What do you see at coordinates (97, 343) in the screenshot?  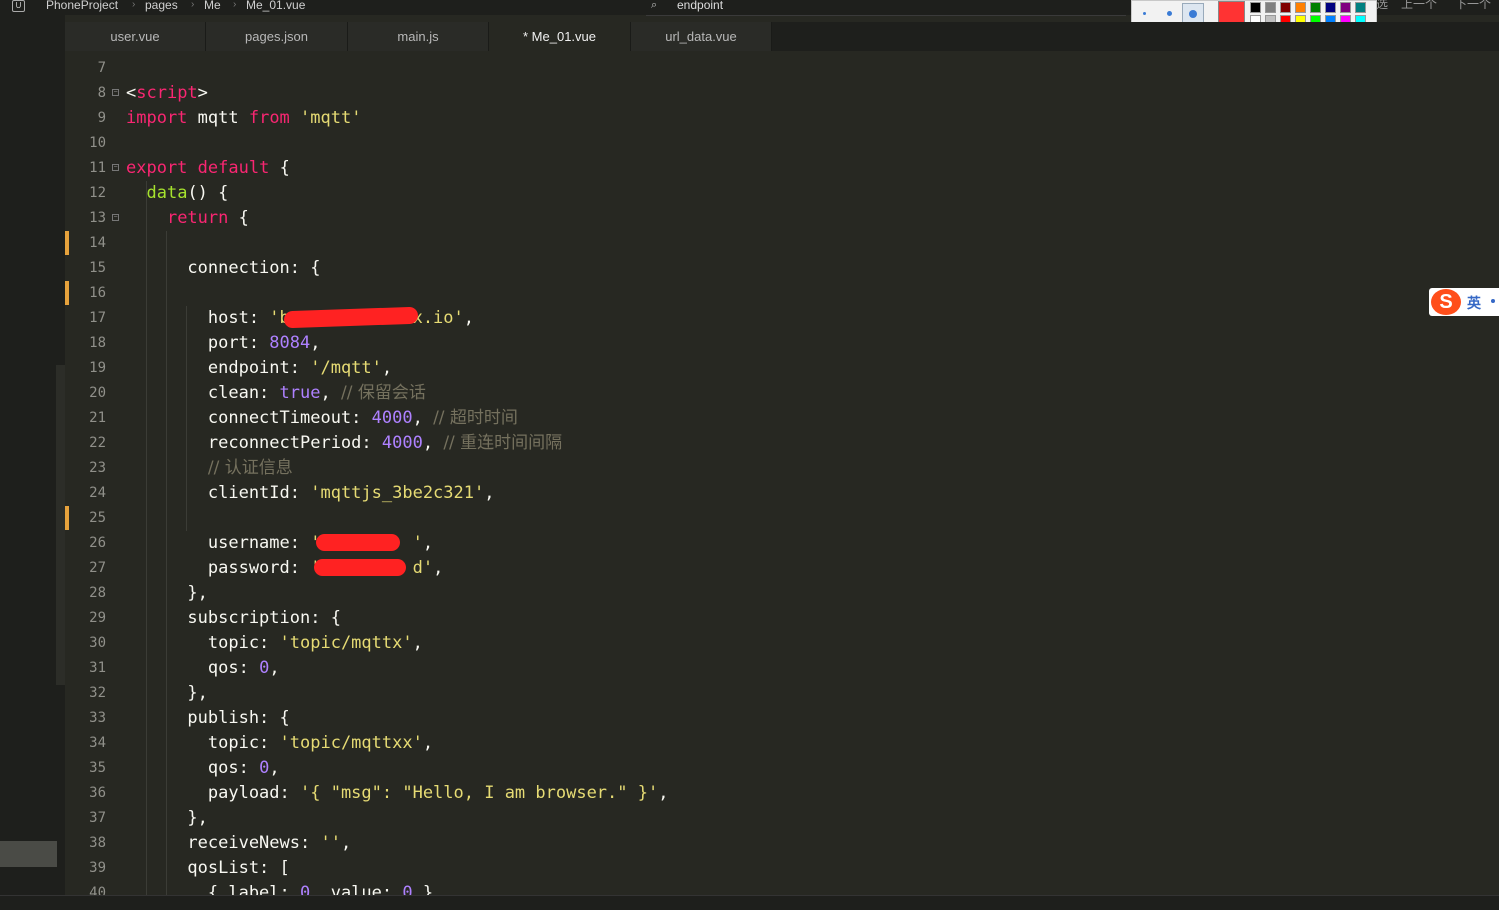 I see `line-number: 18` at bounding box center [97, 343].